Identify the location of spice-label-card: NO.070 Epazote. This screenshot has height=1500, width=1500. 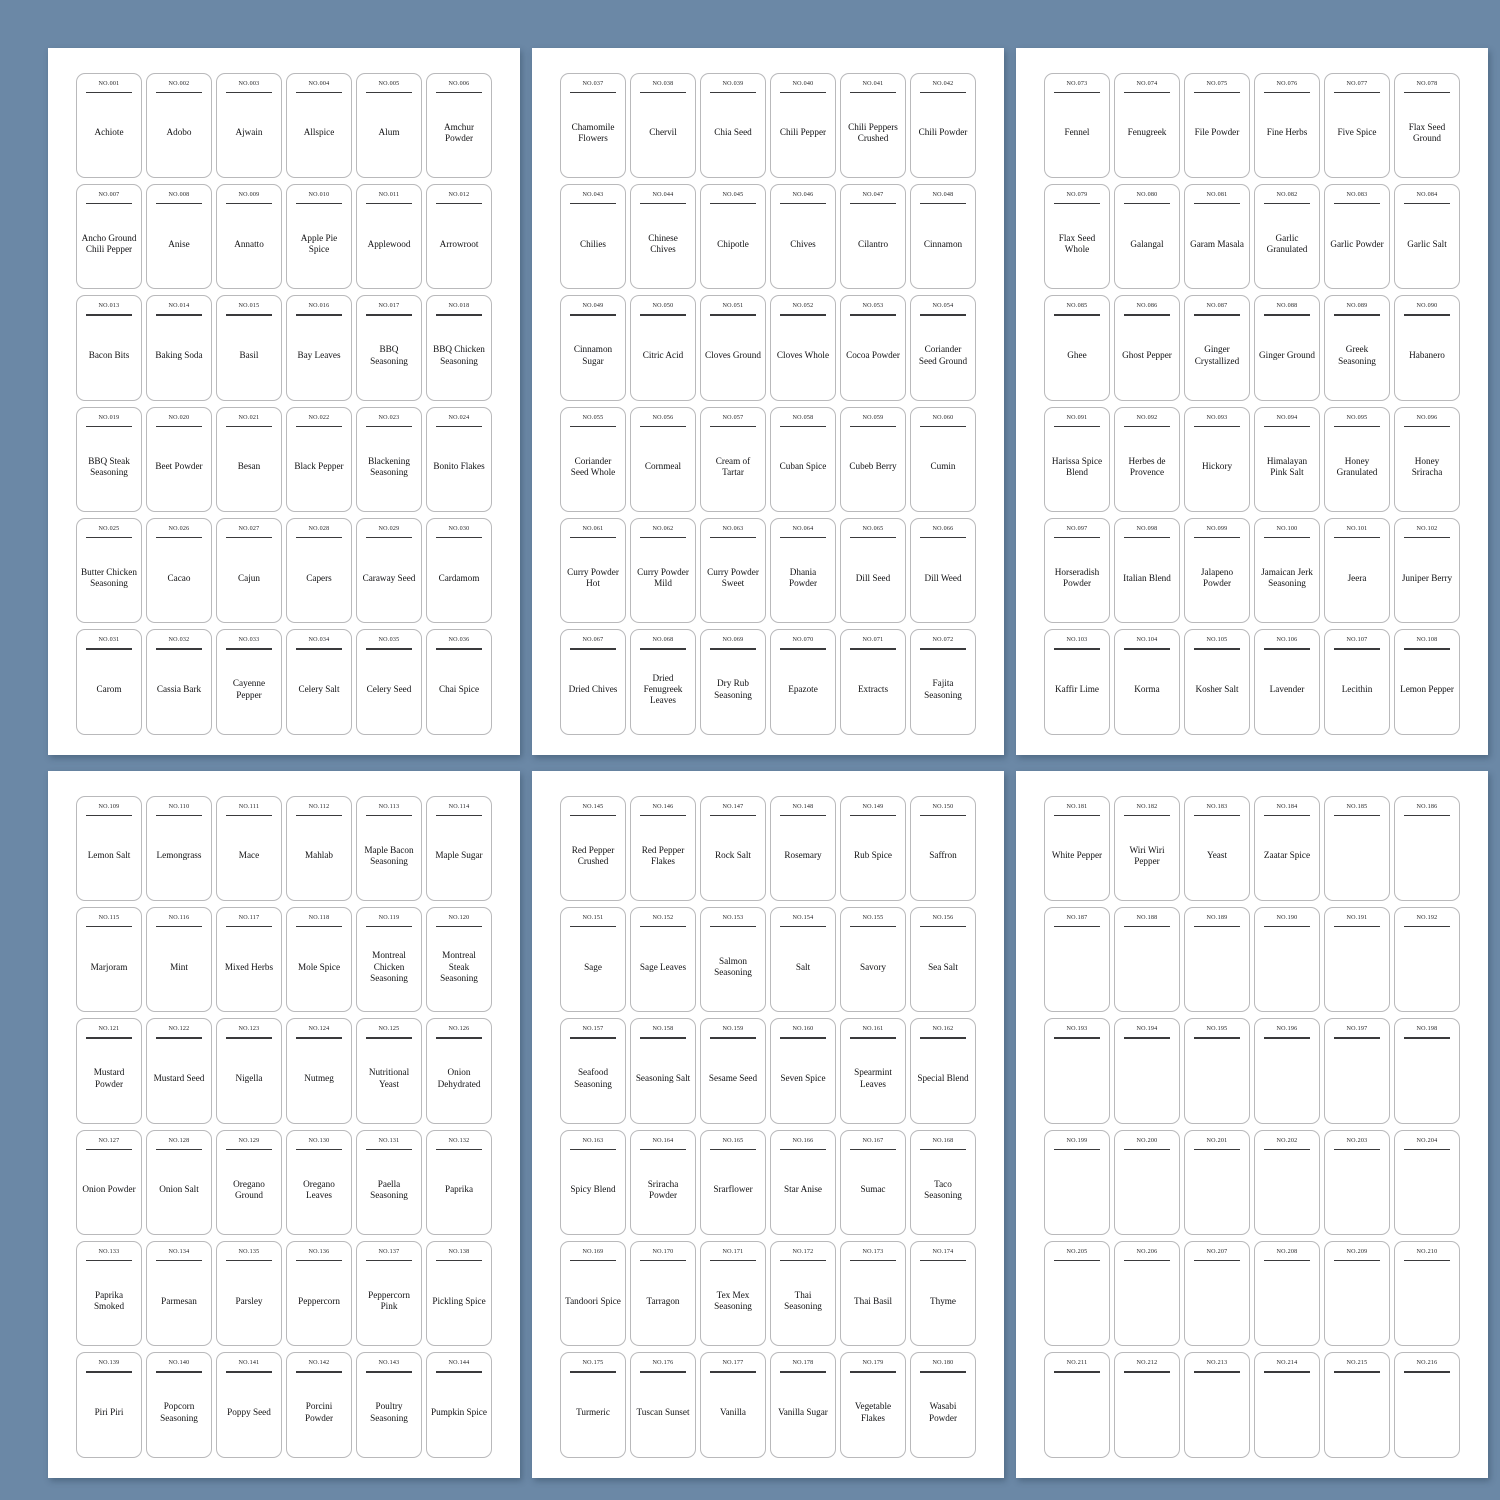
(803, 682).